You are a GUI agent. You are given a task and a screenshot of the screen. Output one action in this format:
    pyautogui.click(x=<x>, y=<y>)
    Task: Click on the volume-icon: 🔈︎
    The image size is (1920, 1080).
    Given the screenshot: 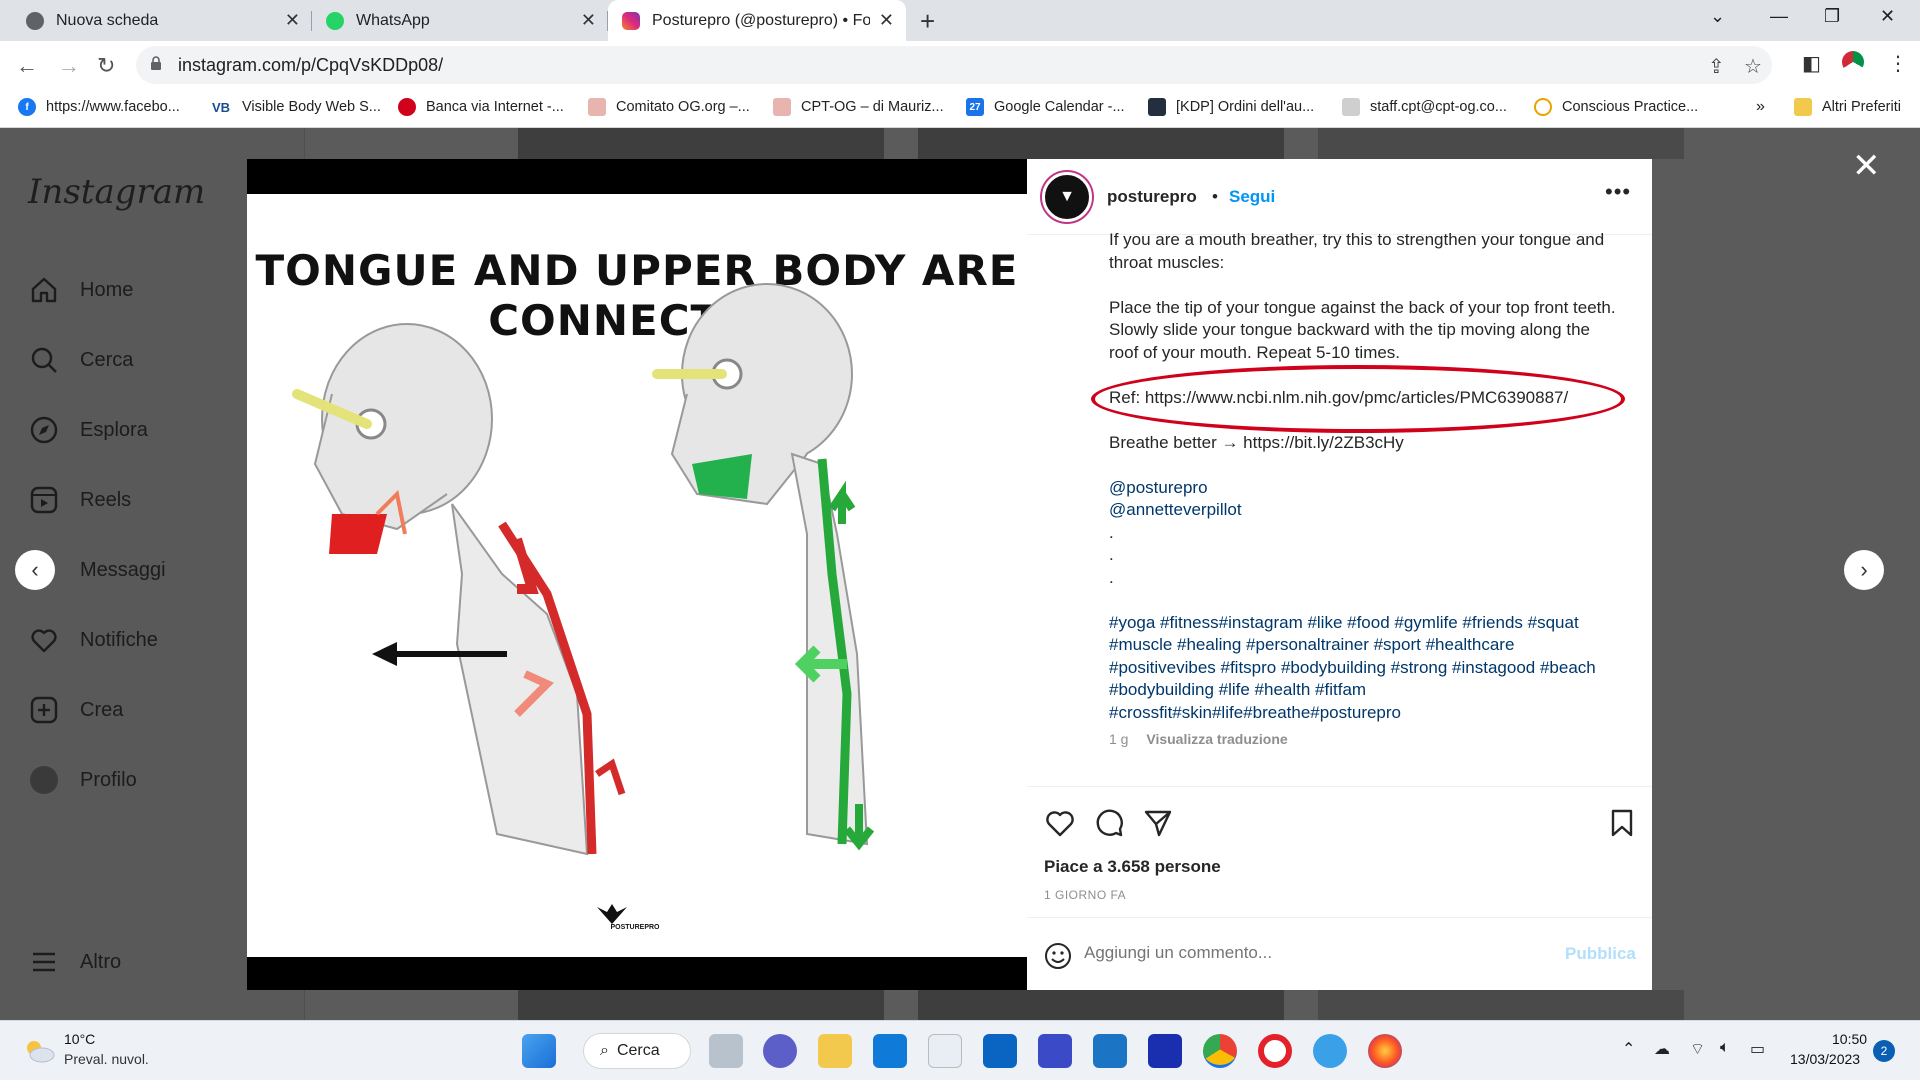 What is the action you would take?
    pyautogui.click(x=1725, y=1048)
    